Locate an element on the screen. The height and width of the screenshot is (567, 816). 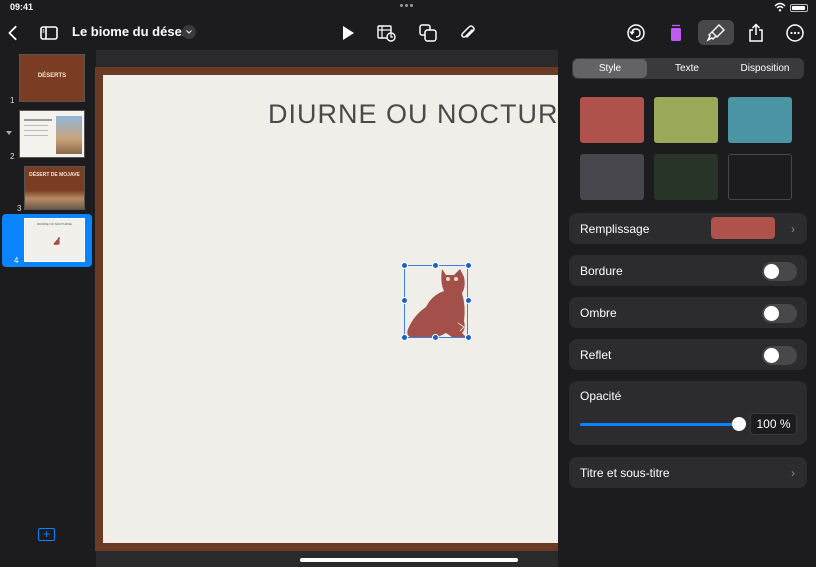
tab-text: Texte is located at coordinates (687, 68).